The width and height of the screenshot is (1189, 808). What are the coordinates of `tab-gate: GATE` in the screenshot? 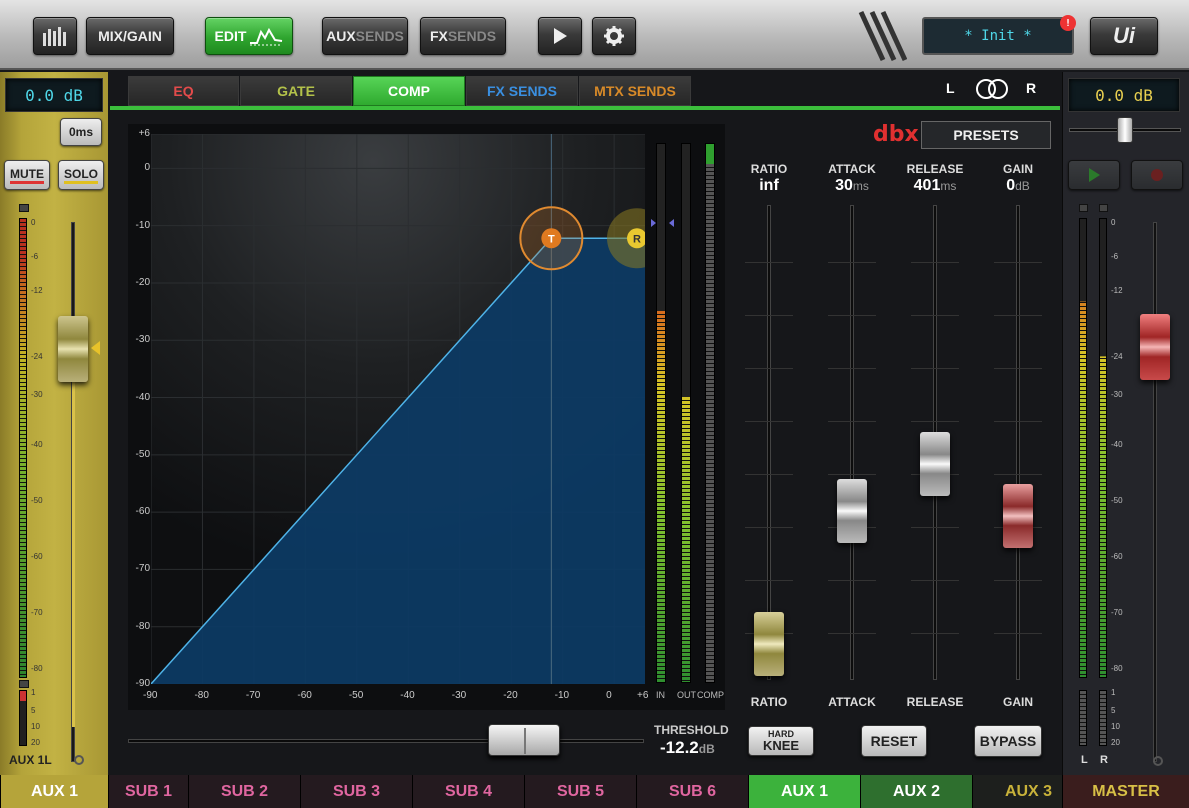 It's located at (296, 91).